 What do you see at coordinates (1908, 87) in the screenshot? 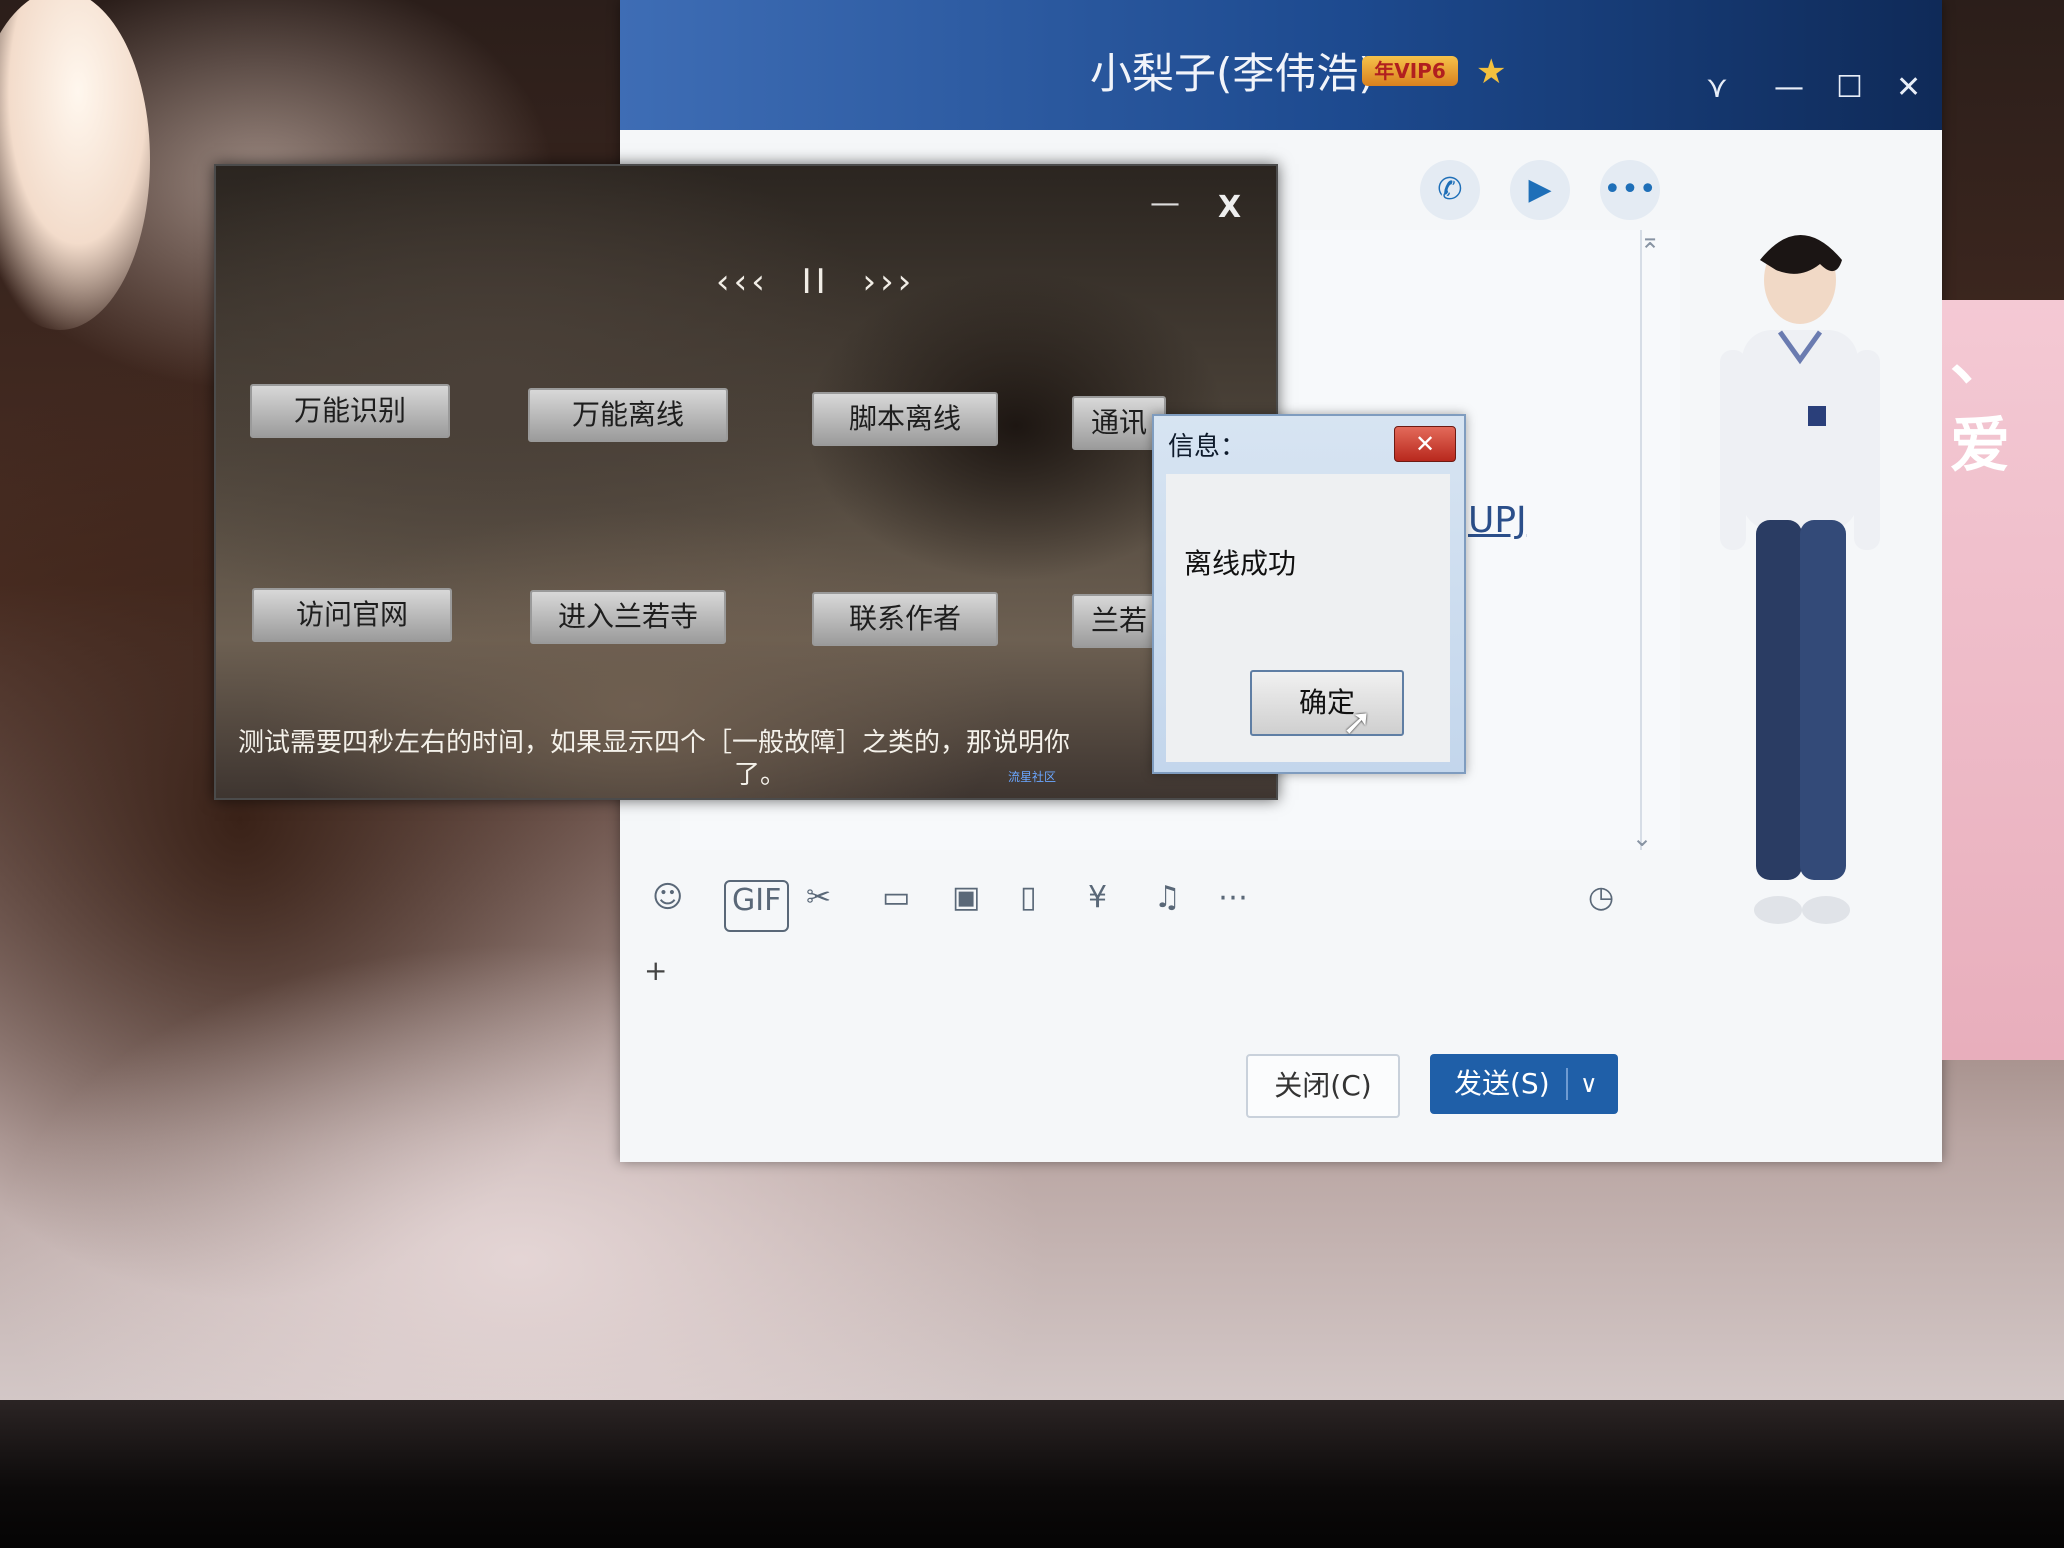
I see `close-button: ✕` at bounding box center [1908, 87].